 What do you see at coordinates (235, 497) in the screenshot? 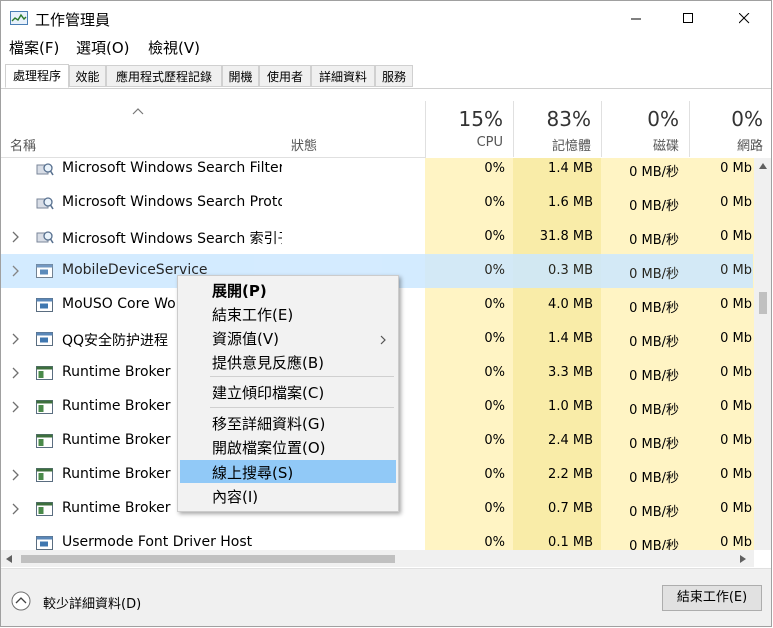
I see `context-item-label: 內容(I)` at bounding box center [235, 497].